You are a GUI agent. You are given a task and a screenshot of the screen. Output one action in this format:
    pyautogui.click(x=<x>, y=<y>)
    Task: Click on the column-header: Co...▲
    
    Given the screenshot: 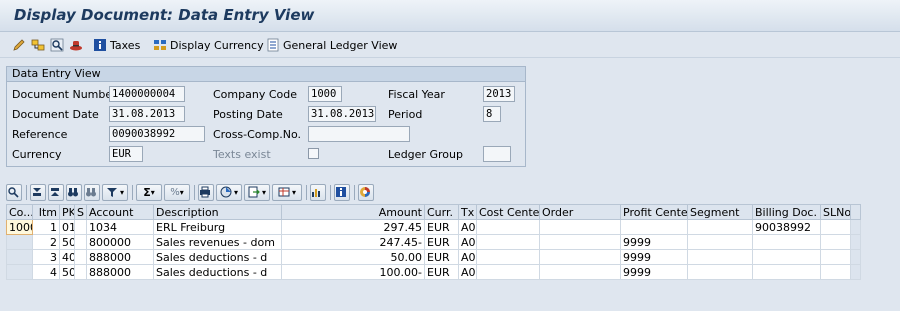 What is the action you would take?
    pyautogui.click(x=19, y=212)
    